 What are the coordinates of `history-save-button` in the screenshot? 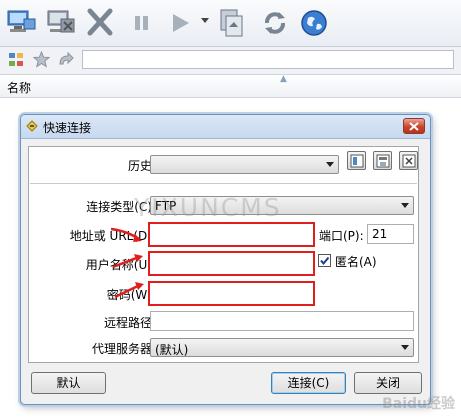 It's located at (382, 160).